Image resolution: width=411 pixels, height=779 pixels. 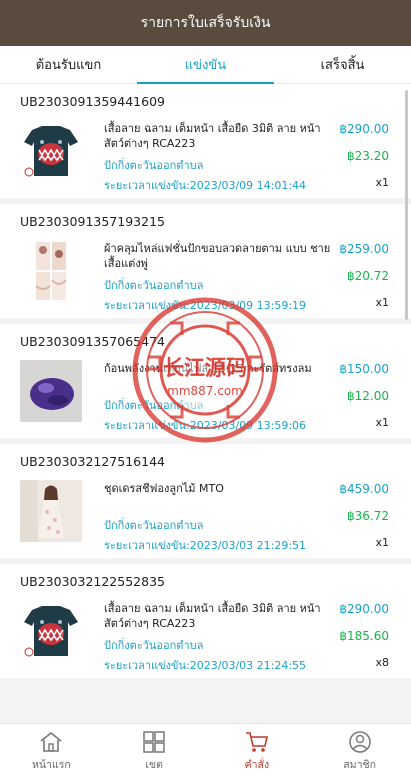 I want to click on product-image-dress, so click(x=51, y=511).